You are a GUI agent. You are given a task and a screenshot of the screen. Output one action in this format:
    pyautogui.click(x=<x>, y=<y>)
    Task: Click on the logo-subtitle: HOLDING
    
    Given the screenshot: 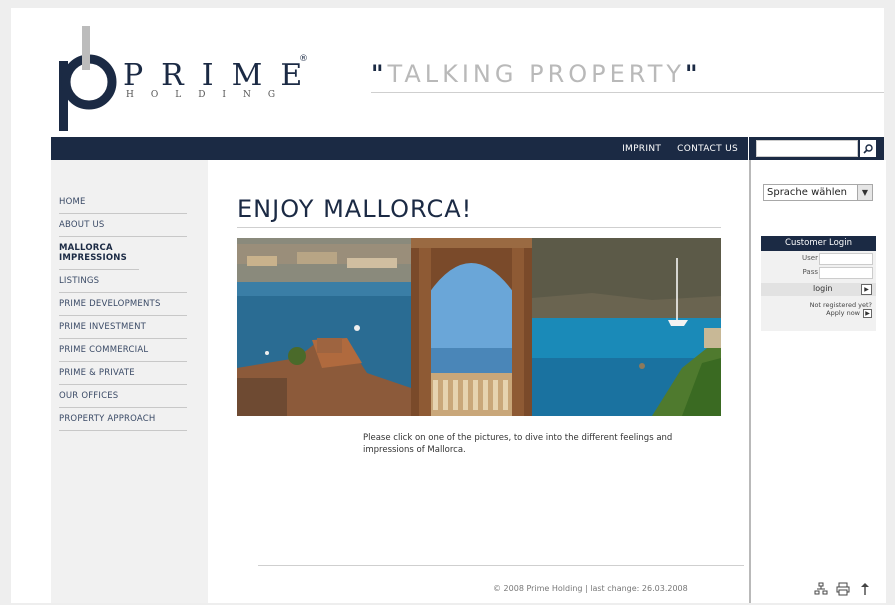 What is the action you would take?
    pyautogui.click(x=209, y=95)
    